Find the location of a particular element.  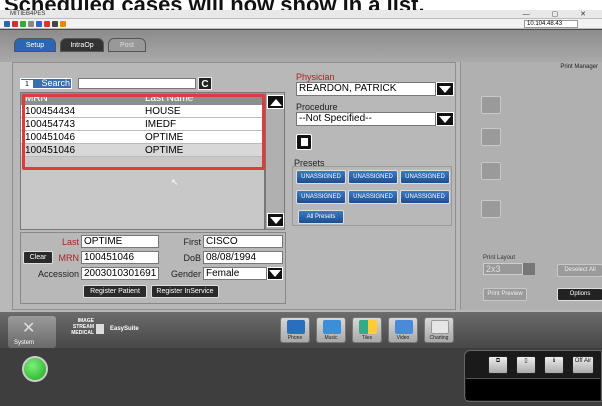

first-name-label: First is located at coordinates (192, 242).